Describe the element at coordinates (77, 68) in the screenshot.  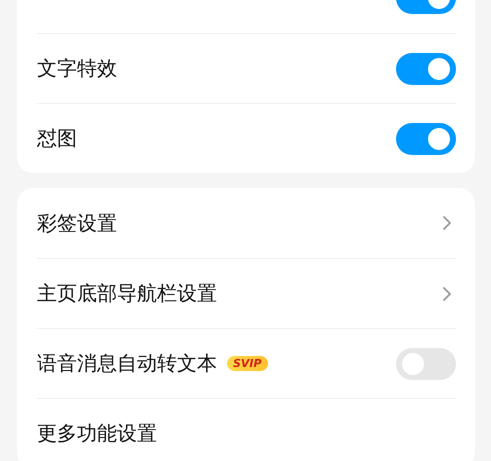
I see `setting-label: 文字特效` at that location.